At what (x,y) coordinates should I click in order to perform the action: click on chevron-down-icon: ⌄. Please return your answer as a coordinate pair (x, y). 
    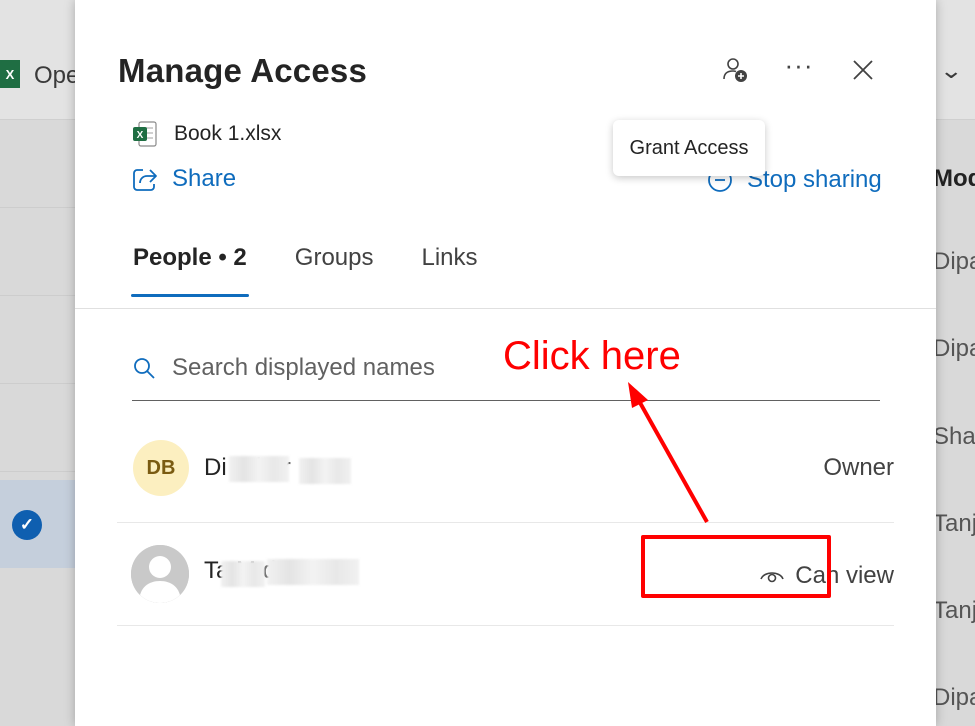
    Looking at the image, I should click on (951, 70).